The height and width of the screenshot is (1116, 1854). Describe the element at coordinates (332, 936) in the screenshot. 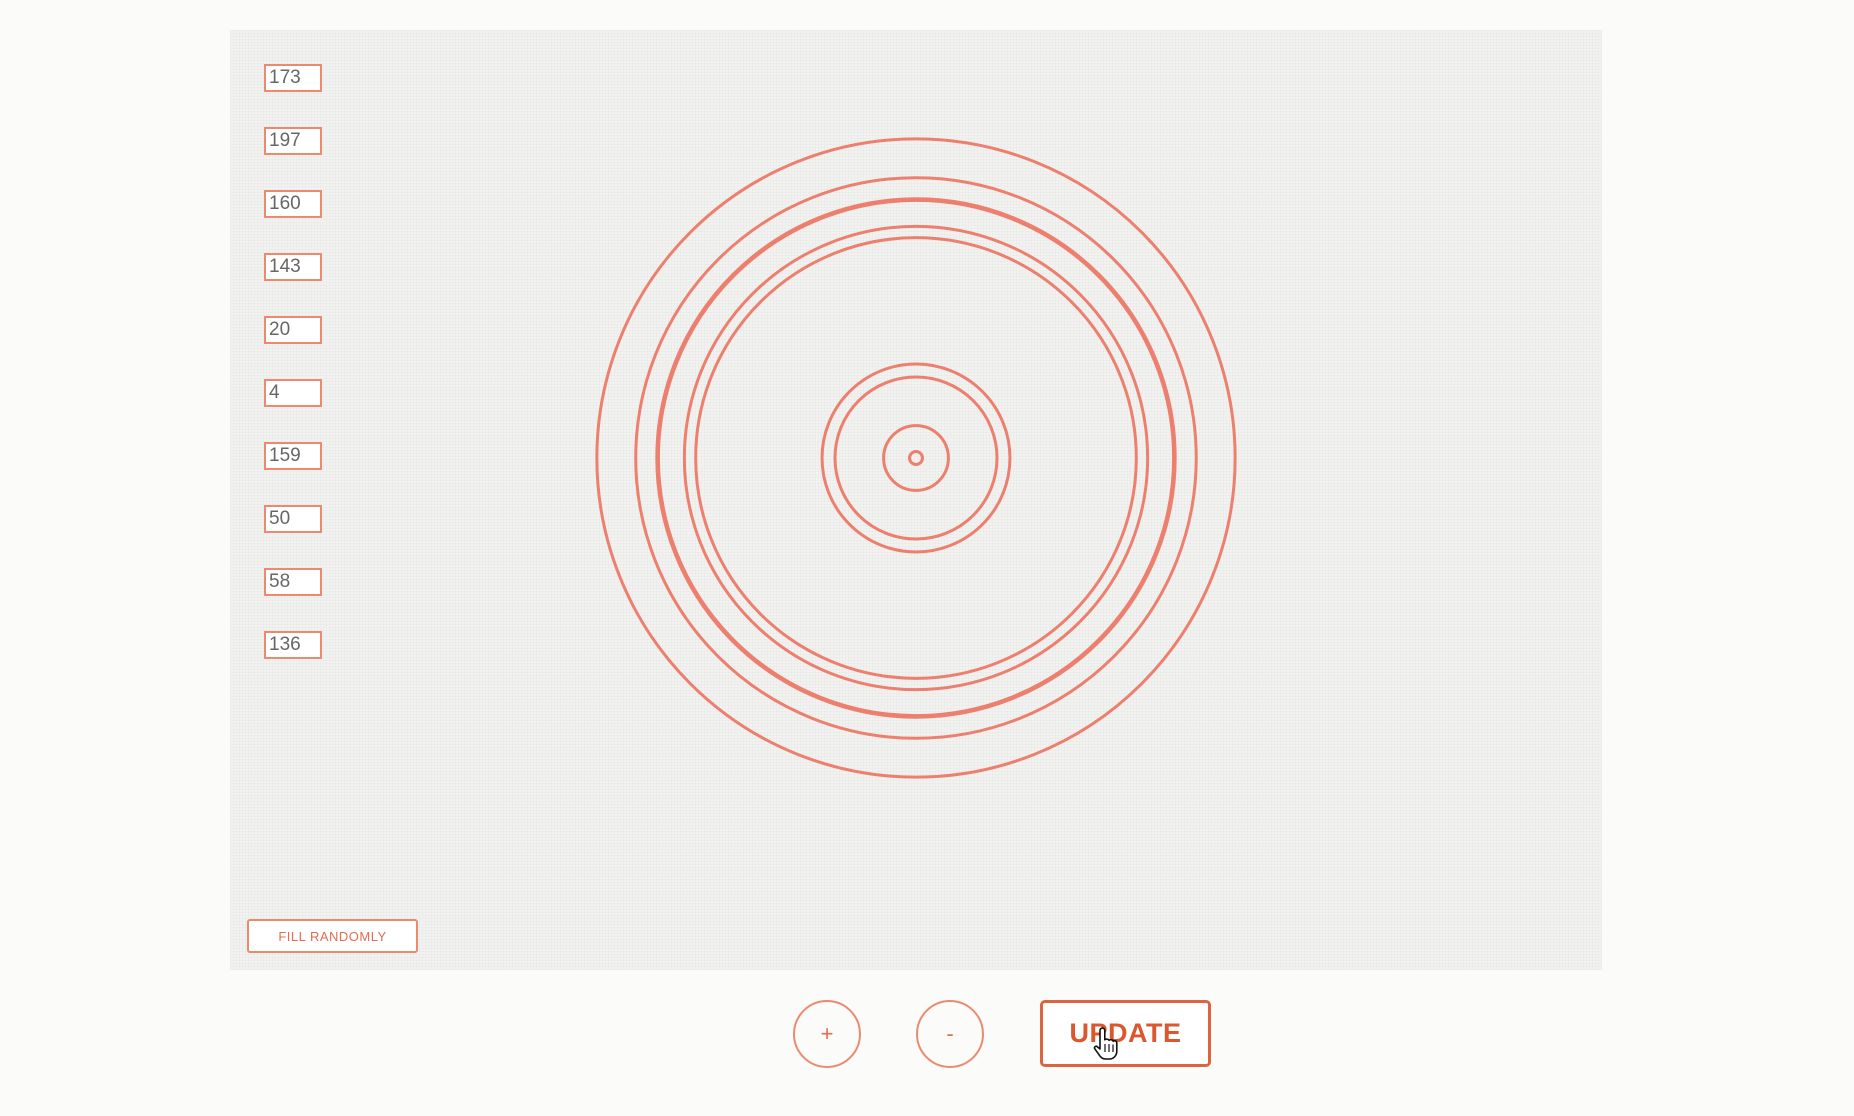

I see `fill-randomly-button: Fill randomly` at that location.